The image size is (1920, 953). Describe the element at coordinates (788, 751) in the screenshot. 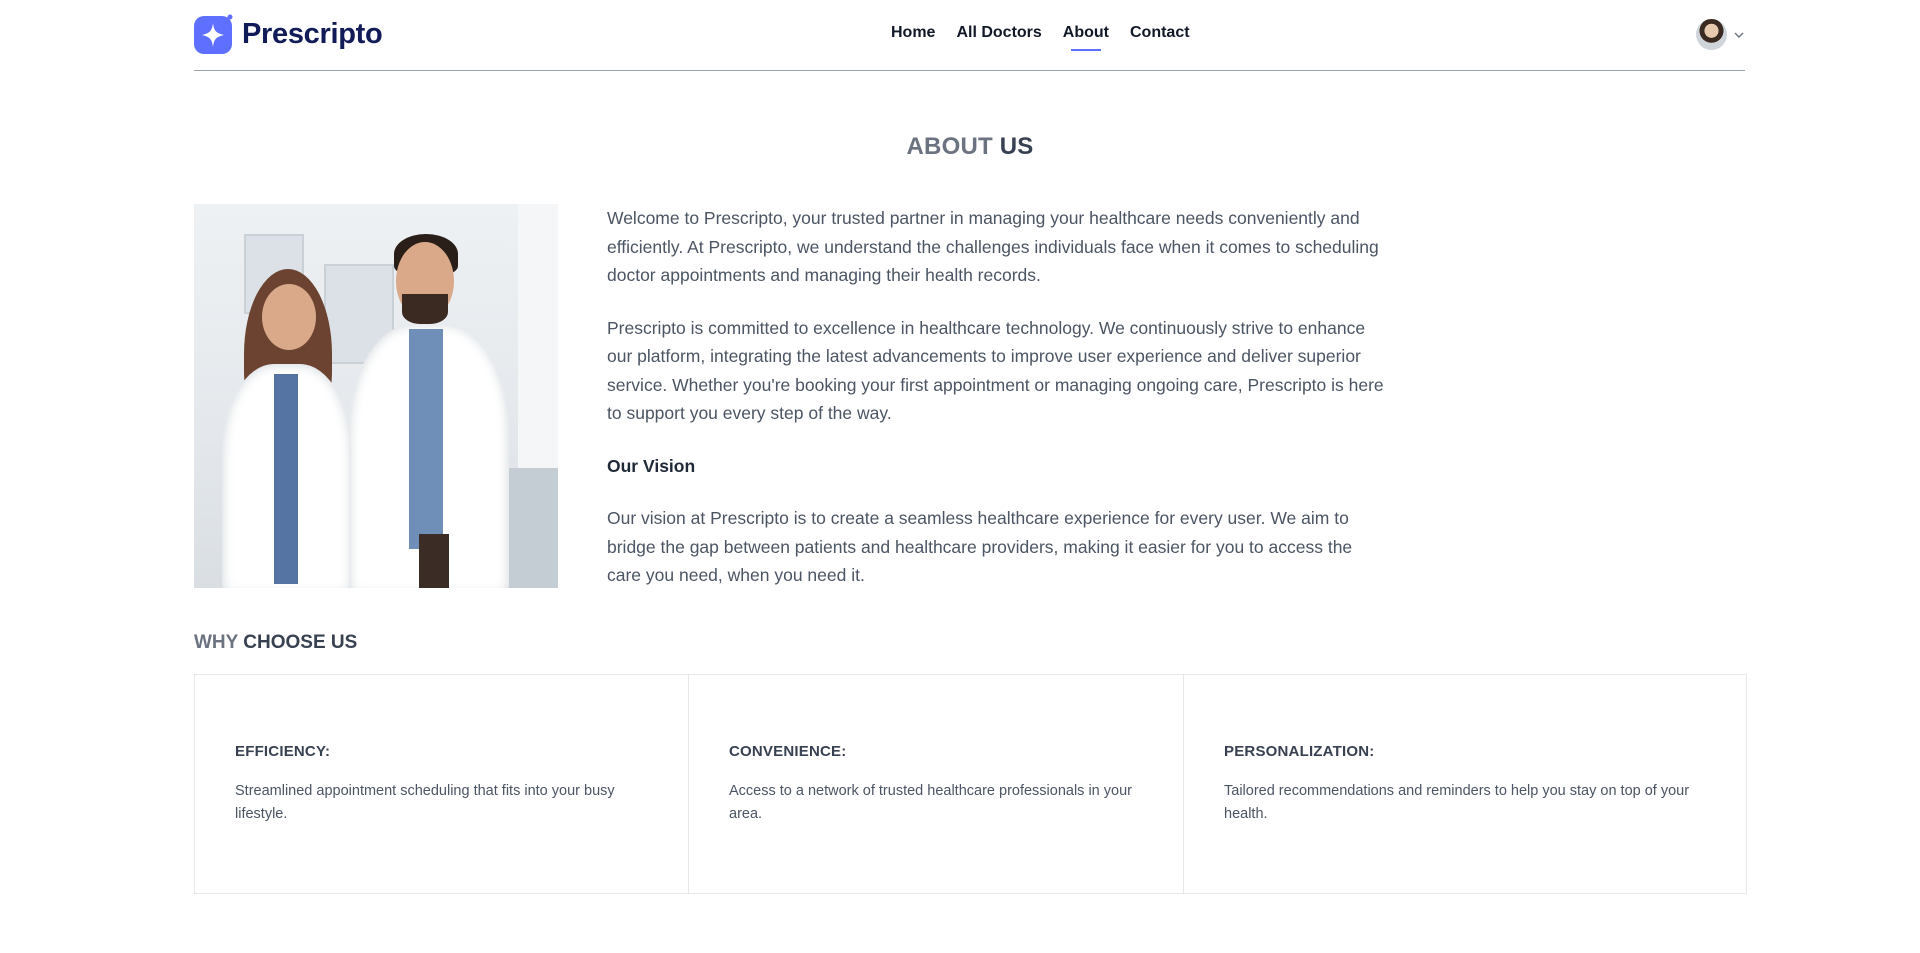

I see `card-title: CONVENIENCE:` at that location.